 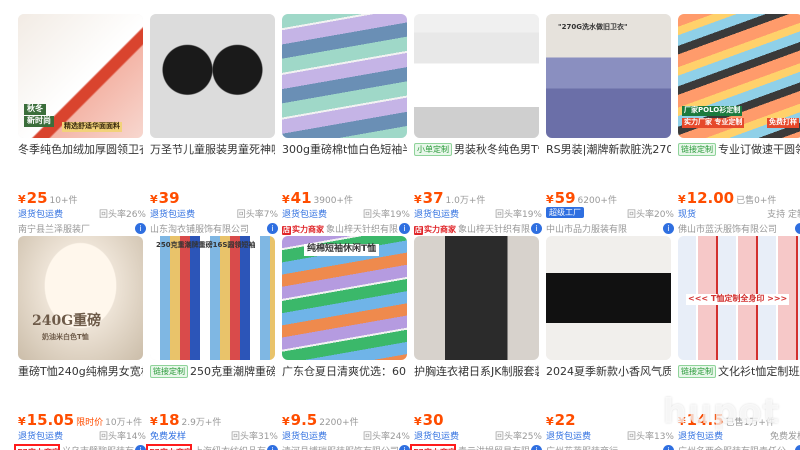 I want to click on product-title-text: 广东仓夏日清爽优选：601, so click(x=344, y=371).